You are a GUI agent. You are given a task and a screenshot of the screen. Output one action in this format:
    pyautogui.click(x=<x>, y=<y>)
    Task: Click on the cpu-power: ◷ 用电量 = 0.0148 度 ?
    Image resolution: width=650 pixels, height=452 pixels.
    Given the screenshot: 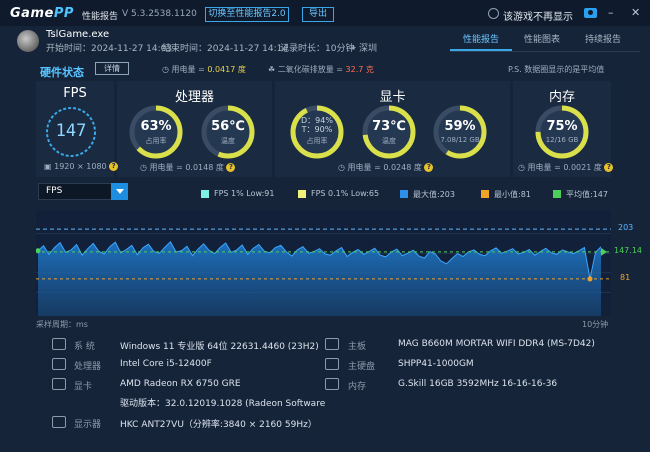 What is the action you would take?
    pyautogui.click(x=188, y=167)
    